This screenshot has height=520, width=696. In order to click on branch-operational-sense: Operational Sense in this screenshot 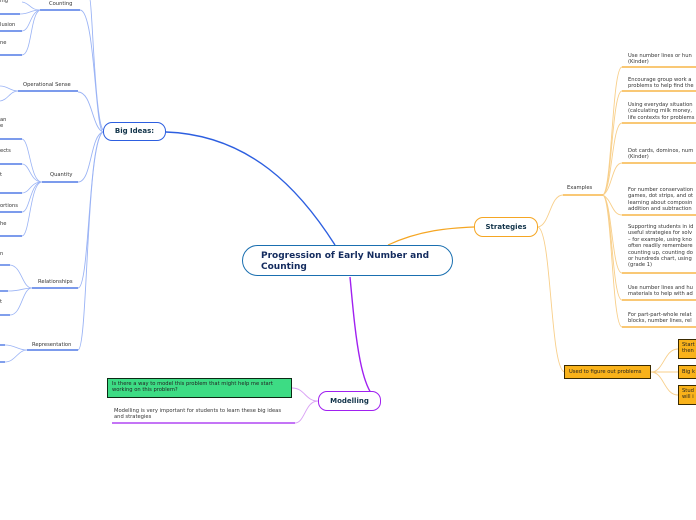, I will do `click(47, 85)`.